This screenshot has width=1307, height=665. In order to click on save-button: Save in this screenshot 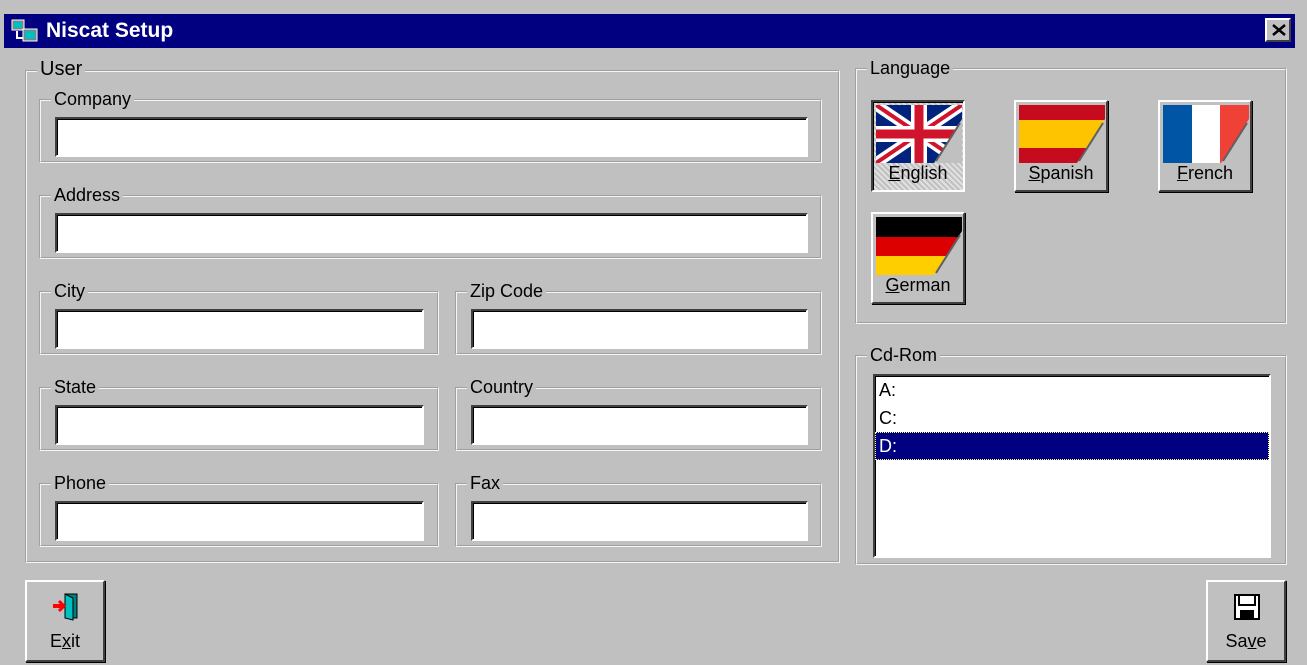, I will do `click(1246, 621)`.